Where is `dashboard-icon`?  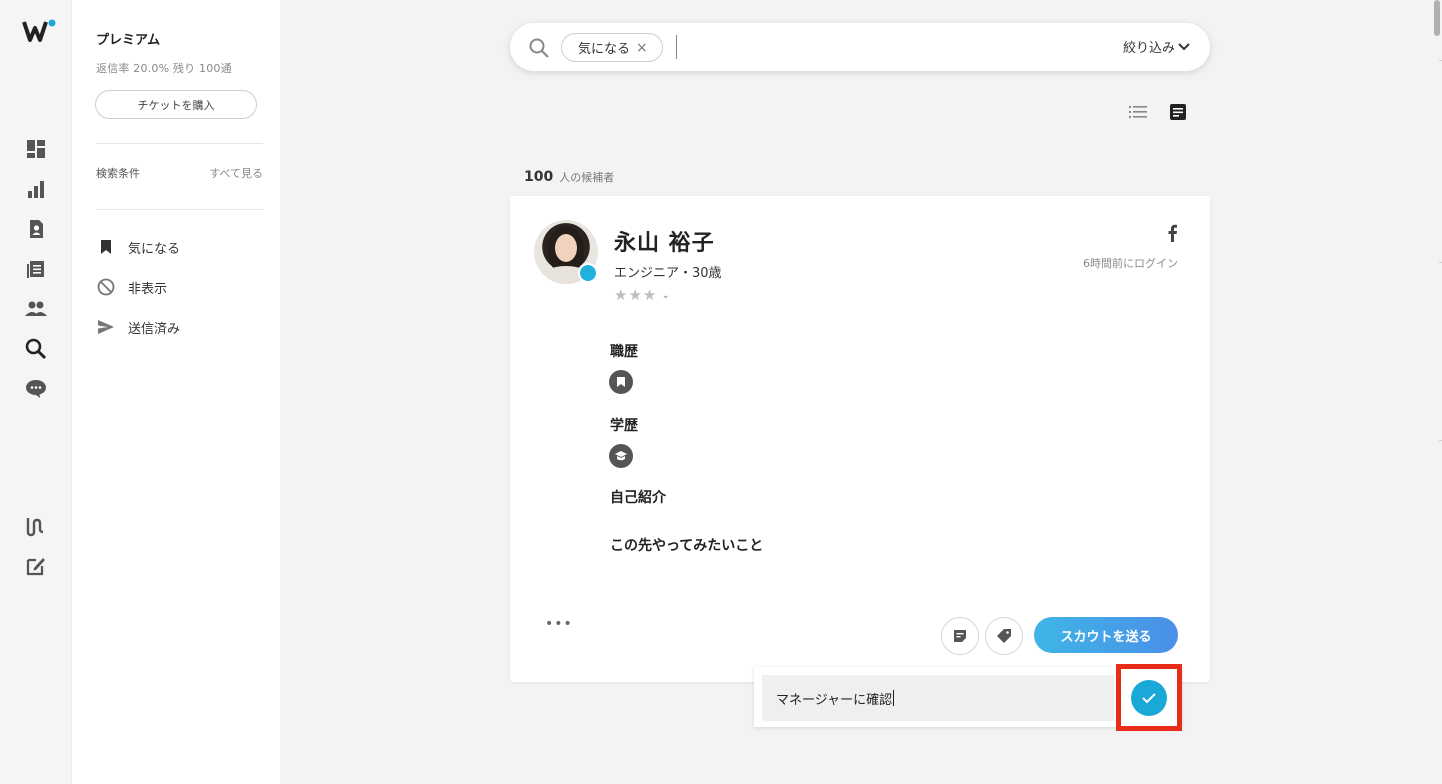
dashboard-icon is located at coordinates (36, 149).